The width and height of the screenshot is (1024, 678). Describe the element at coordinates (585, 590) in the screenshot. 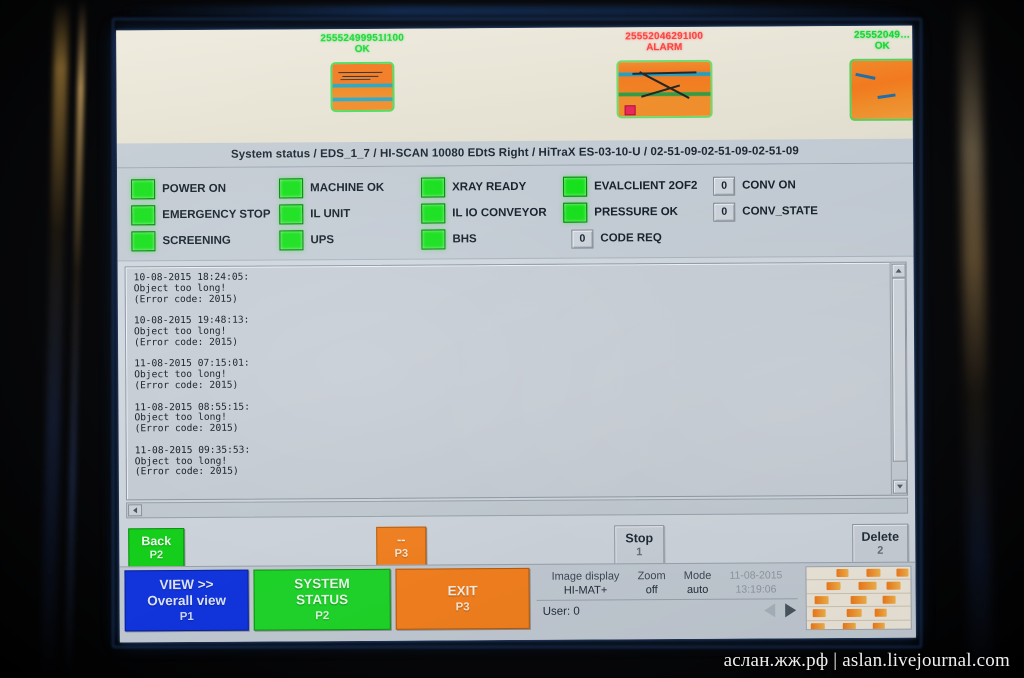

I see `image-display-value: HI-MAT+` at that location.